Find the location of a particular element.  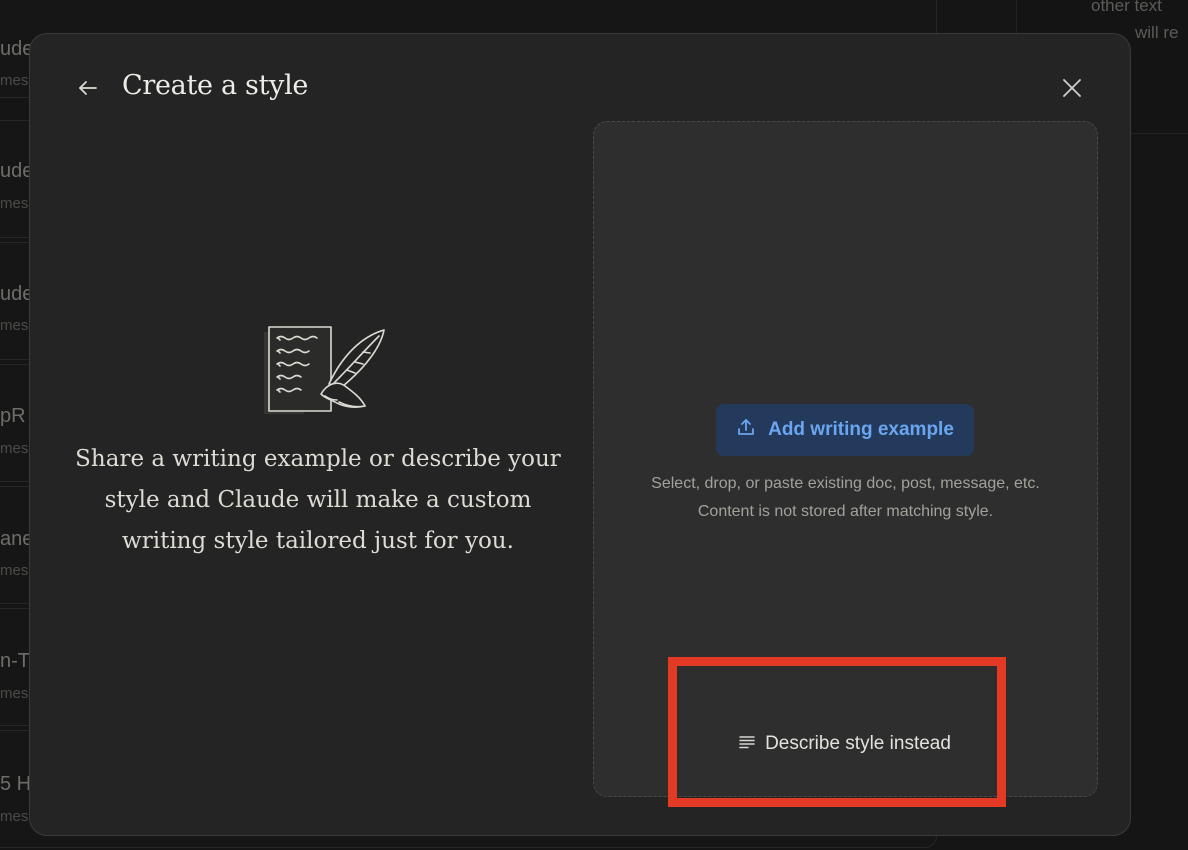

upload-icon is located at coordinates (746, 430).